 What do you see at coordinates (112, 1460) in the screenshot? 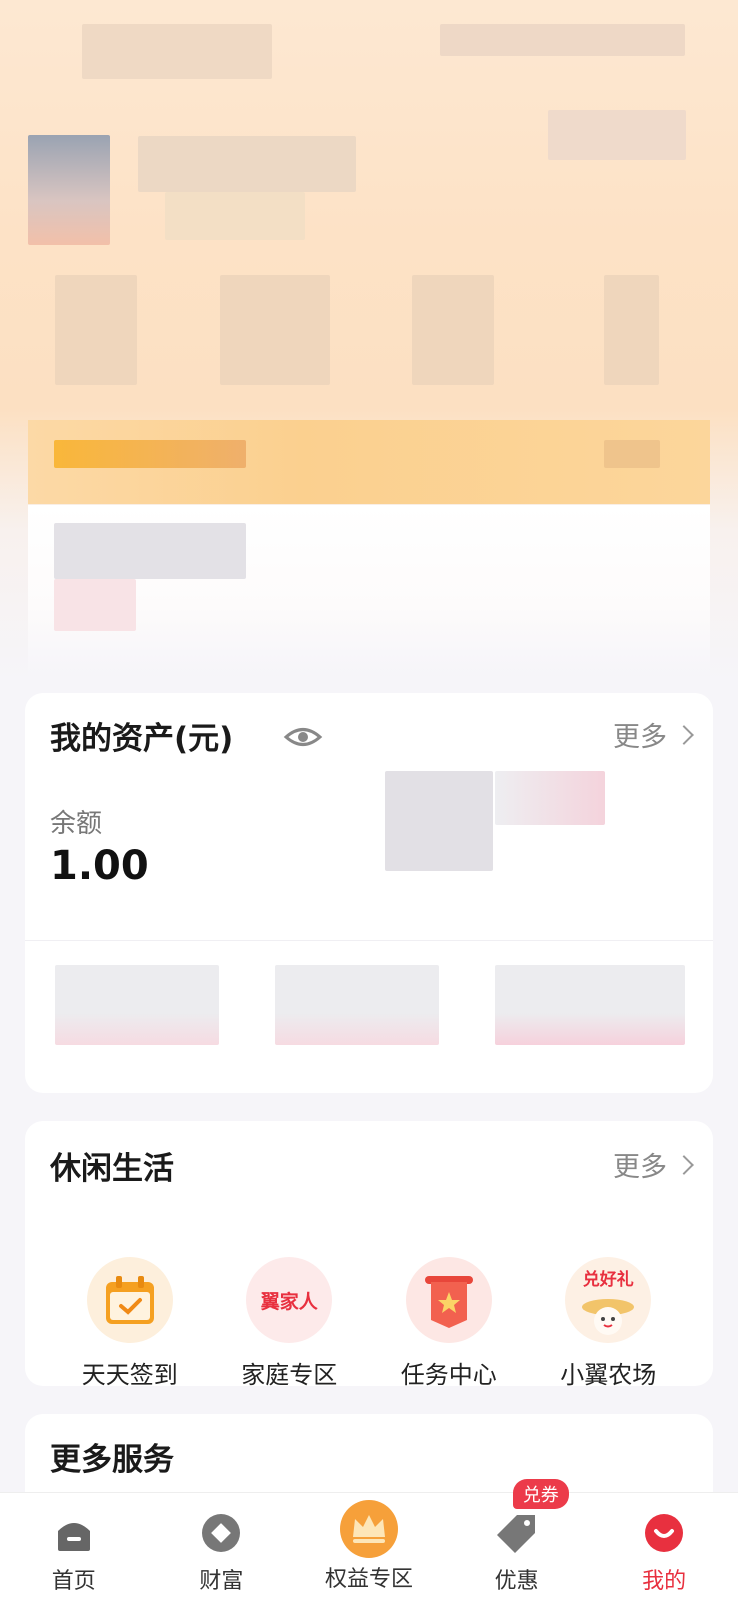
I see `more-services-title: 更多服务` at bounding box center [112, 1460].